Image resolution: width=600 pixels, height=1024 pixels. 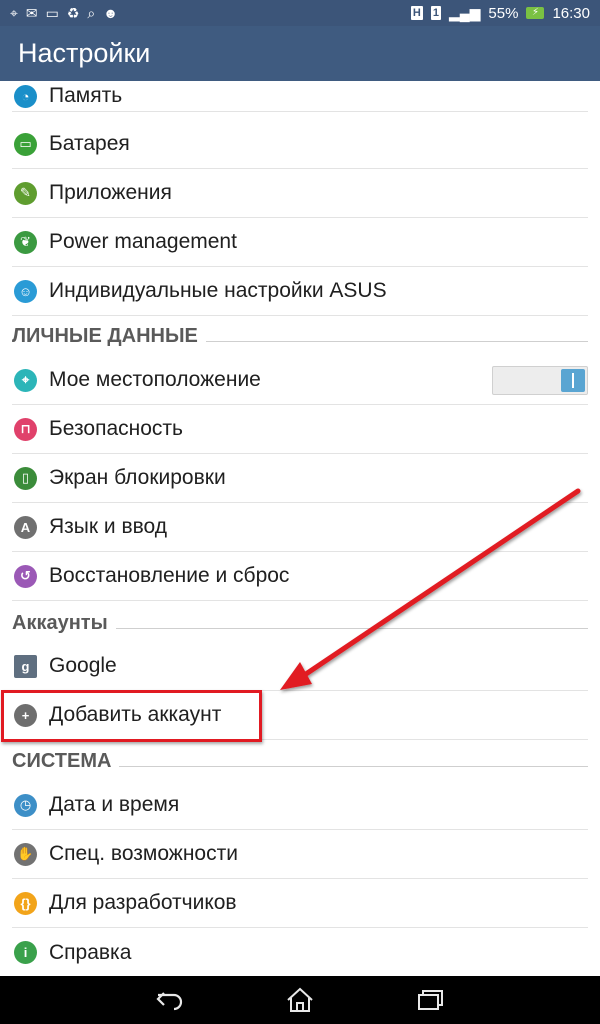 I want to click on message-icon: ✉, so click(x=31, y=13).